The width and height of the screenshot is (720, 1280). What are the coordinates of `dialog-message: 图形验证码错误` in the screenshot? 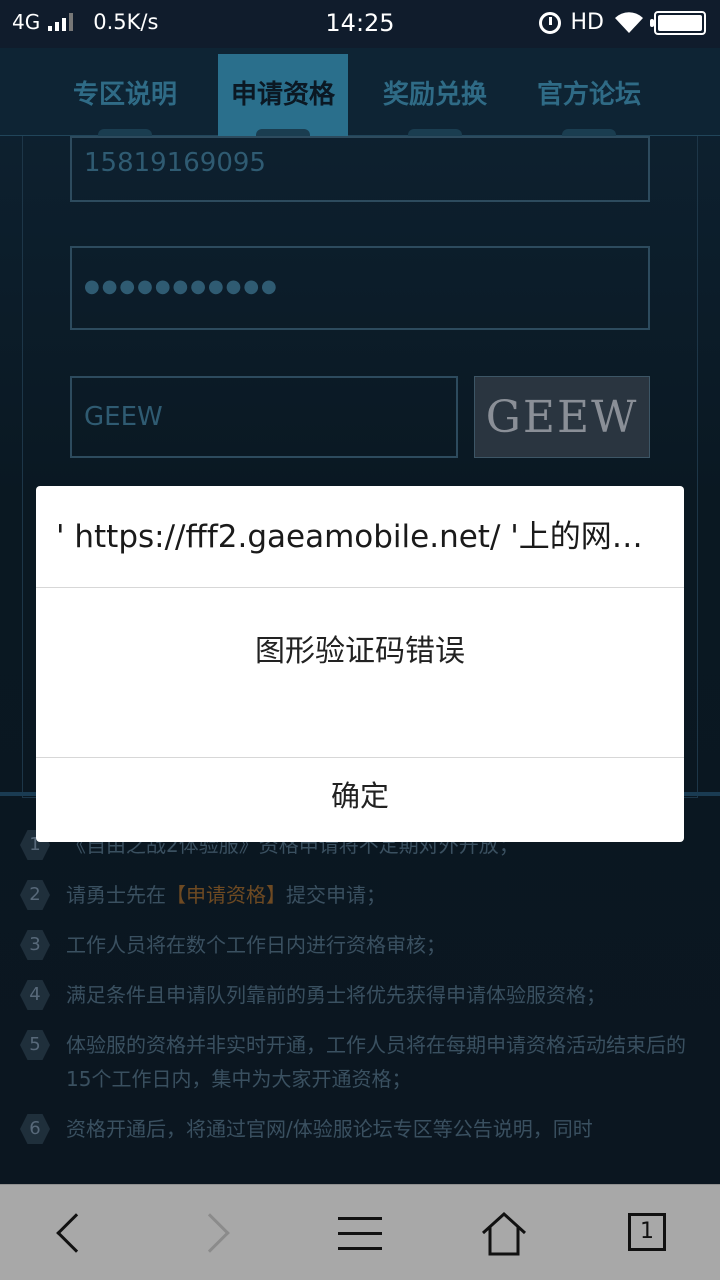 It's located at (360, 673).